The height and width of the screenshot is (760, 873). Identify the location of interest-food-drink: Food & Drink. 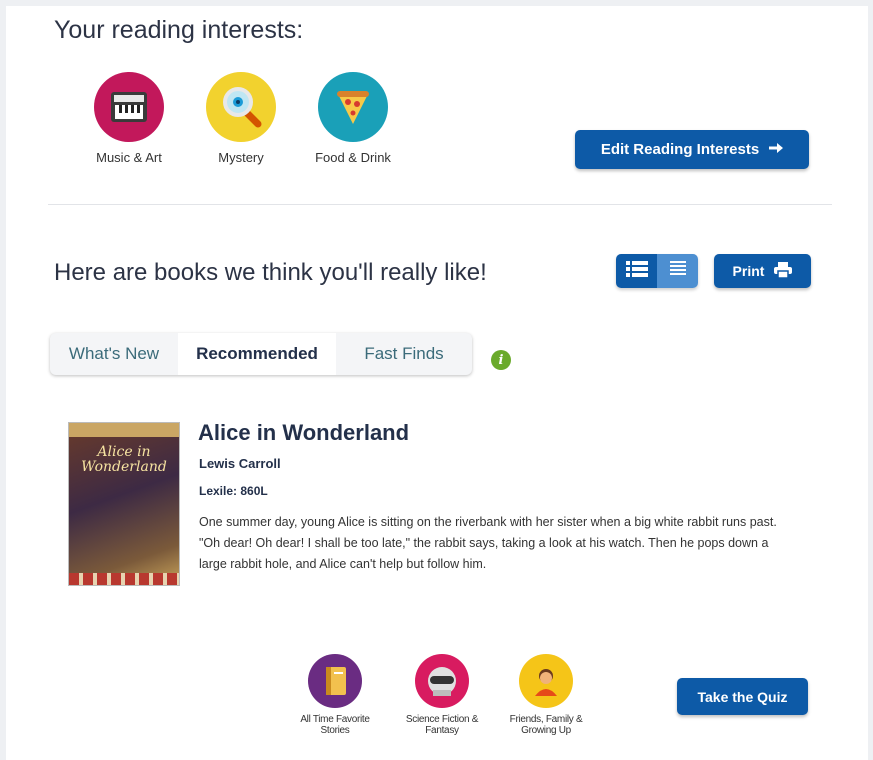
(353, 118).